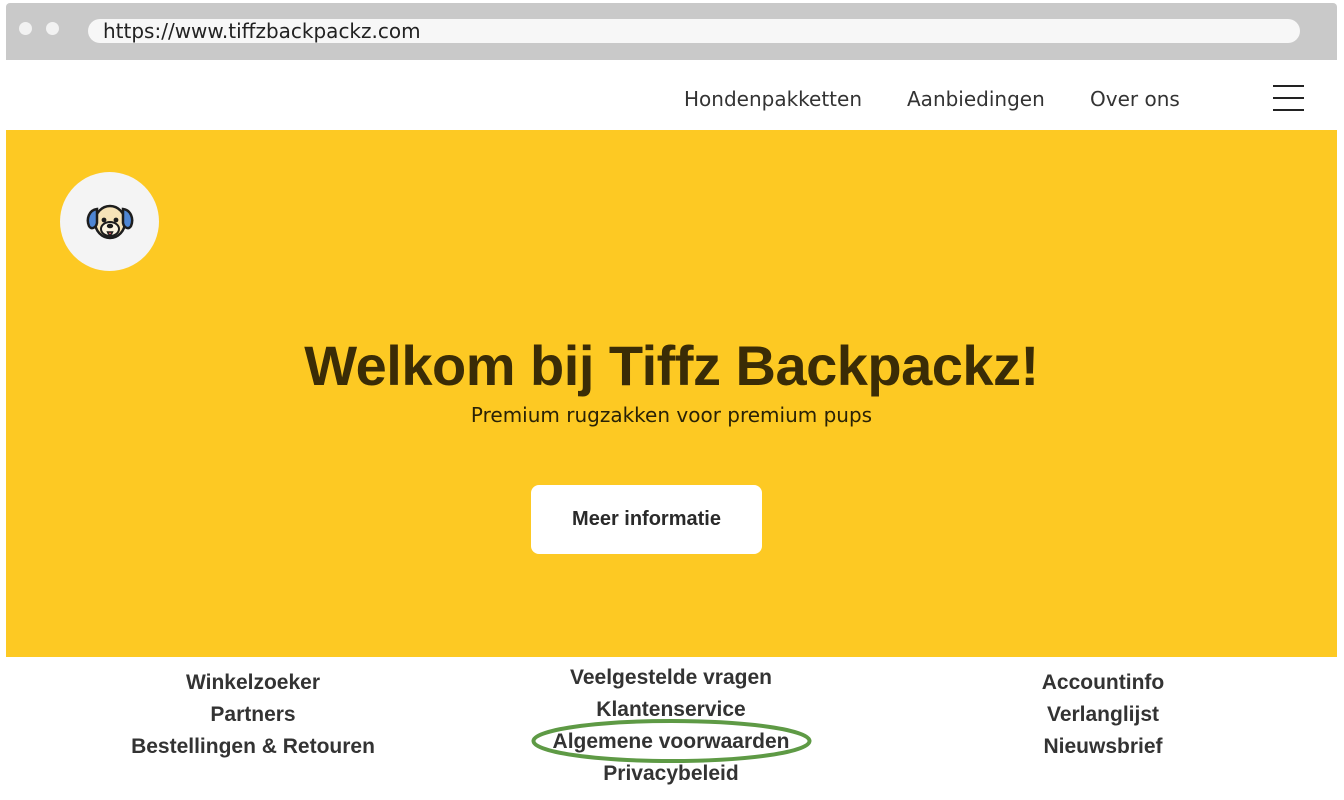 This screenshot has height=800, width=1344. I want to click on dog-face-icon, so click(109, 221).